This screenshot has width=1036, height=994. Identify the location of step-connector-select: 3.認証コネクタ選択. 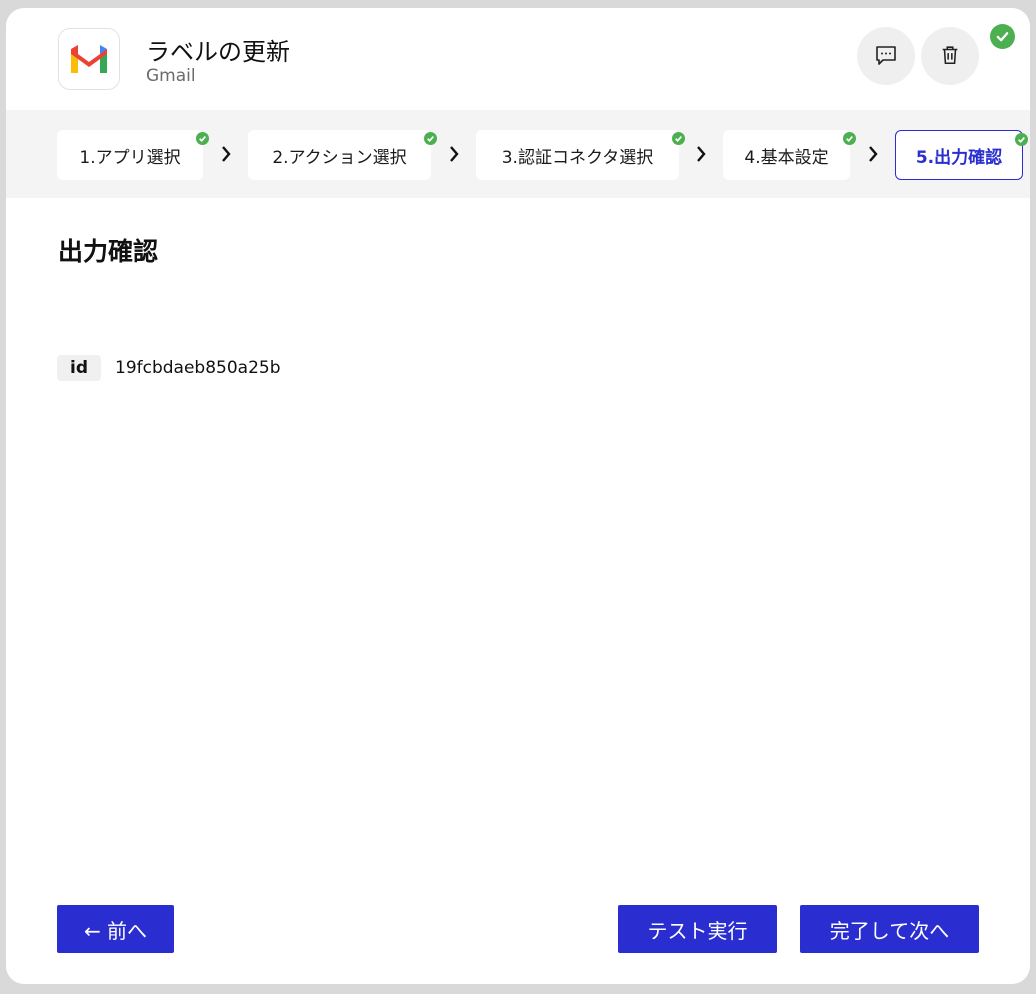
(580, 155).